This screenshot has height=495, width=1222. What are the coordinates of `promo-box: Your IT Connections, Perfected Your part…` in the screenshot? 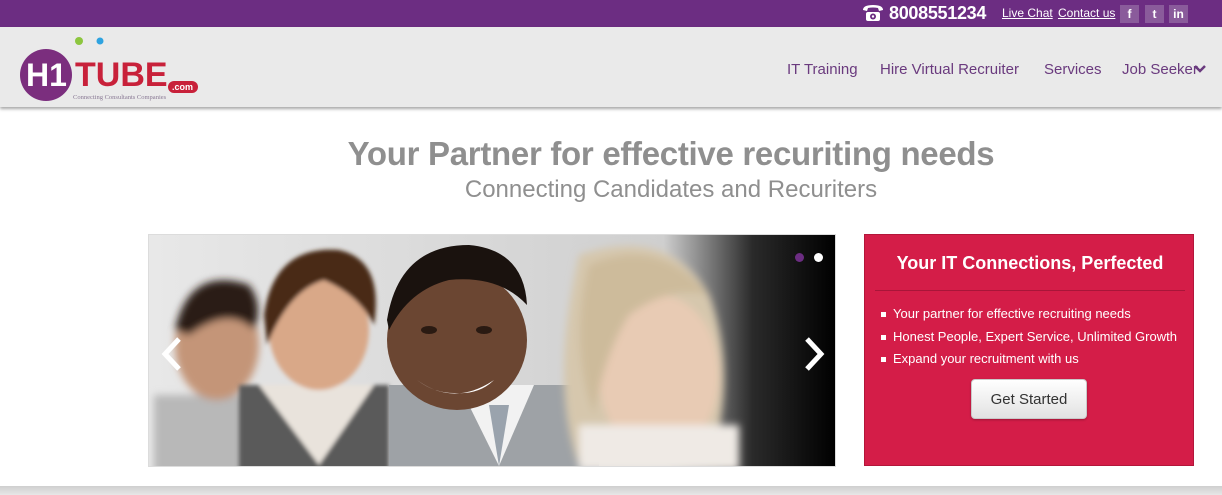 It's located at (1029, 350).